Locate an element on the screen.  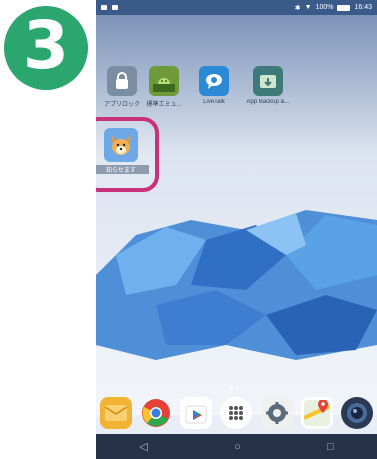
status-bar: ✱ ▼ 100% 16:43 is located at coordinates (236, 7).